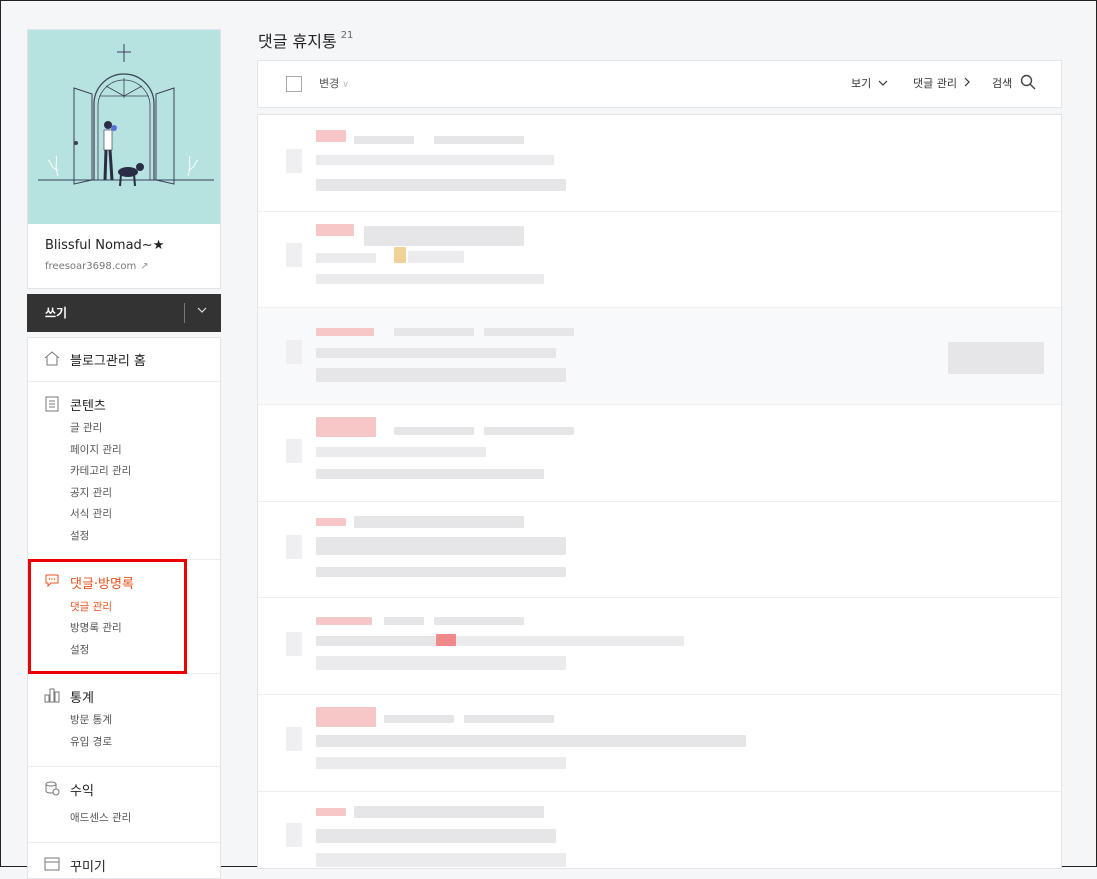  I want to click on comment-count: 21, so click(347, 35).